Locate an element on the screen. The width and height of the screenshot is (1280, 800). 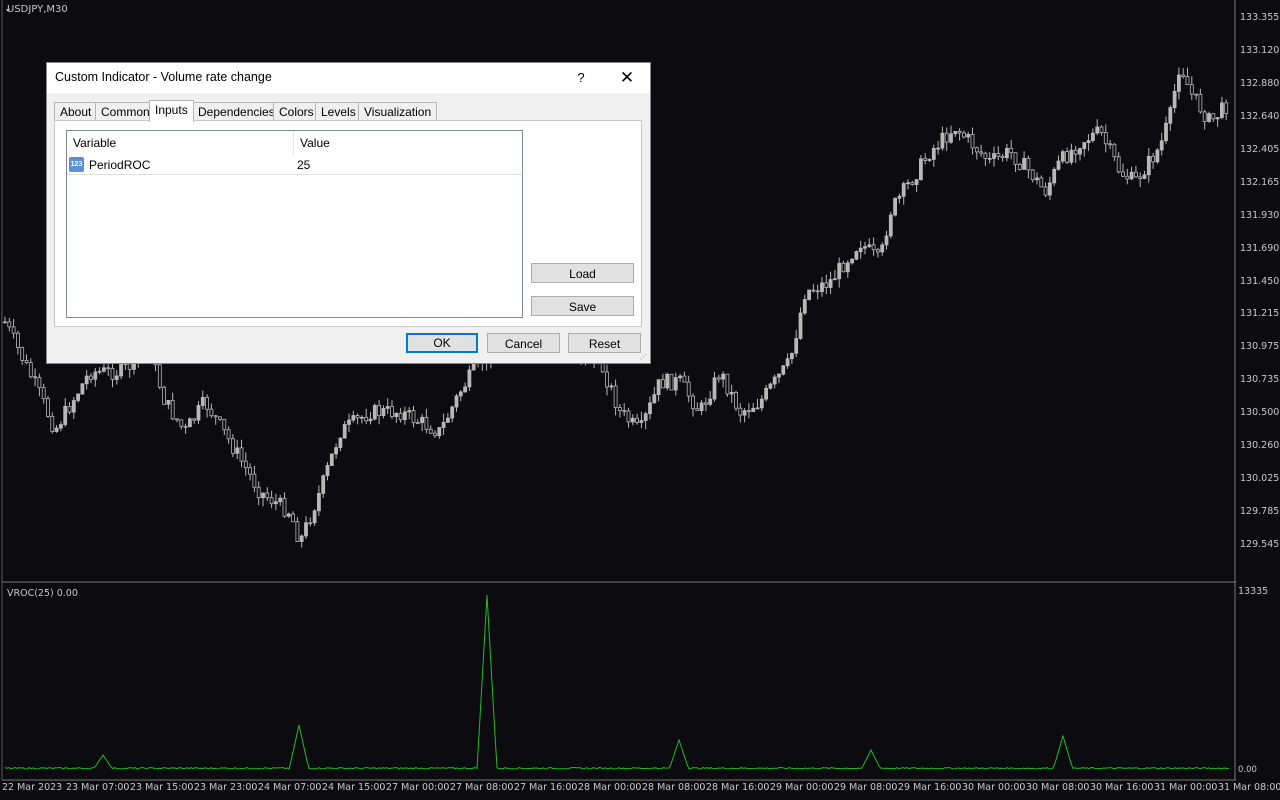
help-button: ? is located at coordinates (581, 78).